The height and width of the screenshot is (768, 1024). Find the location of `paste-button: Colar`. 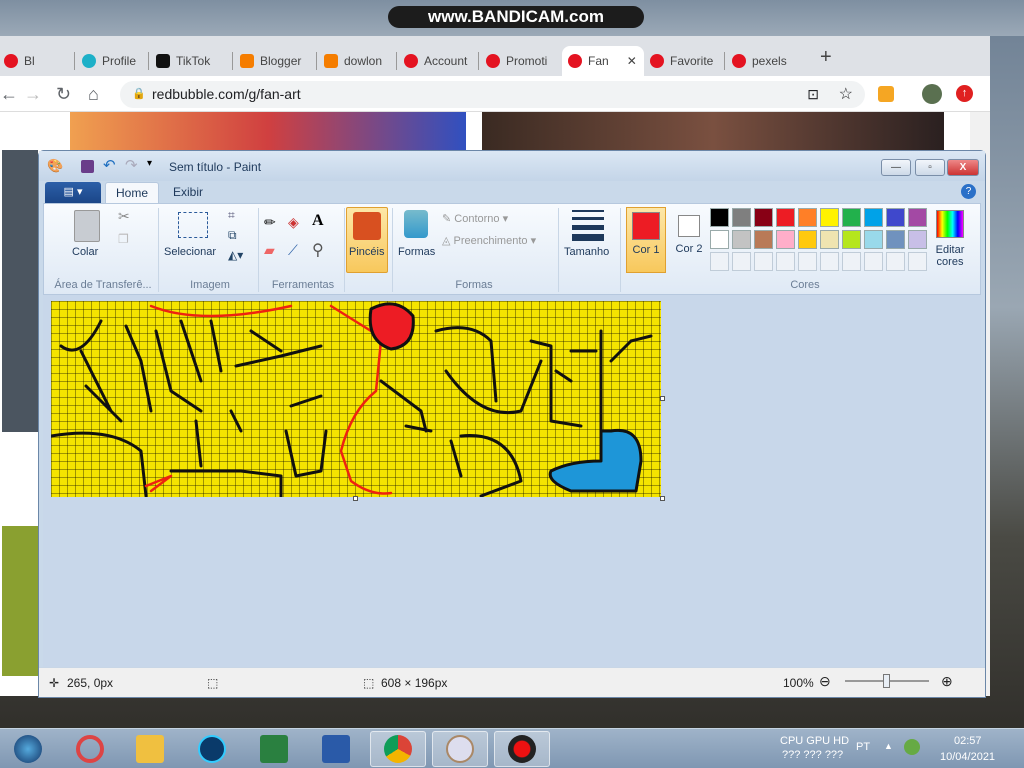

paste-button: Colar is located at coordinates (85, 252).